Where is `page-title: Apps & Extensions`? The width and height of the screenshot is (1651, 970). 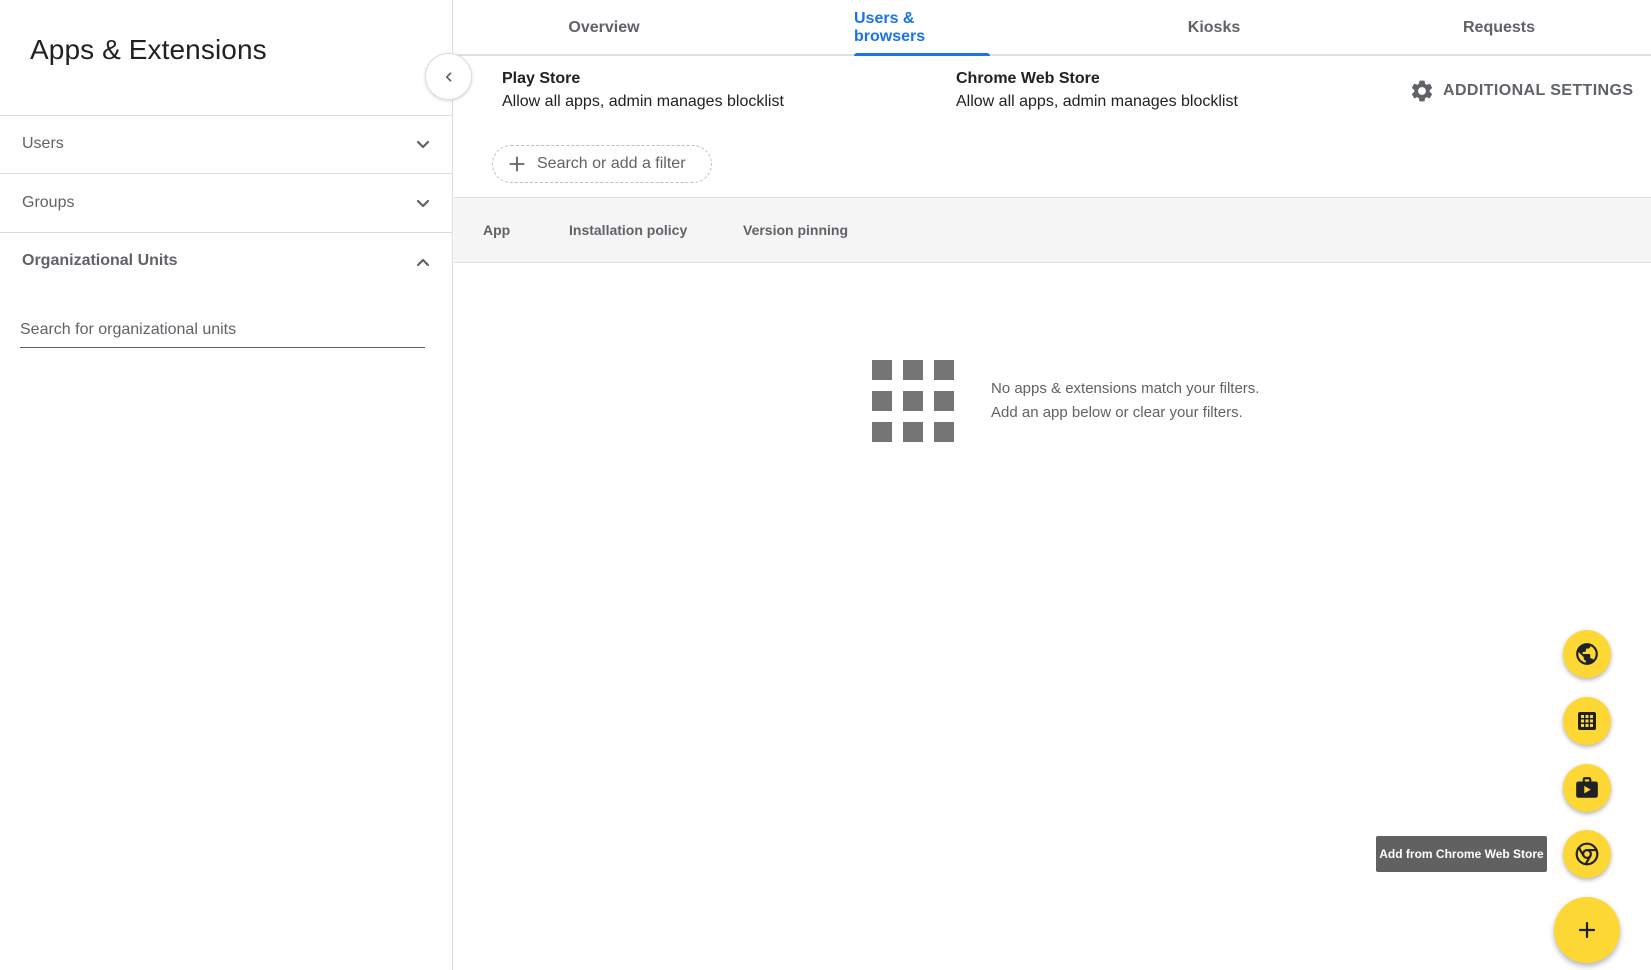
page-title: Apps & Extensions is located at coordinates (148, 49).